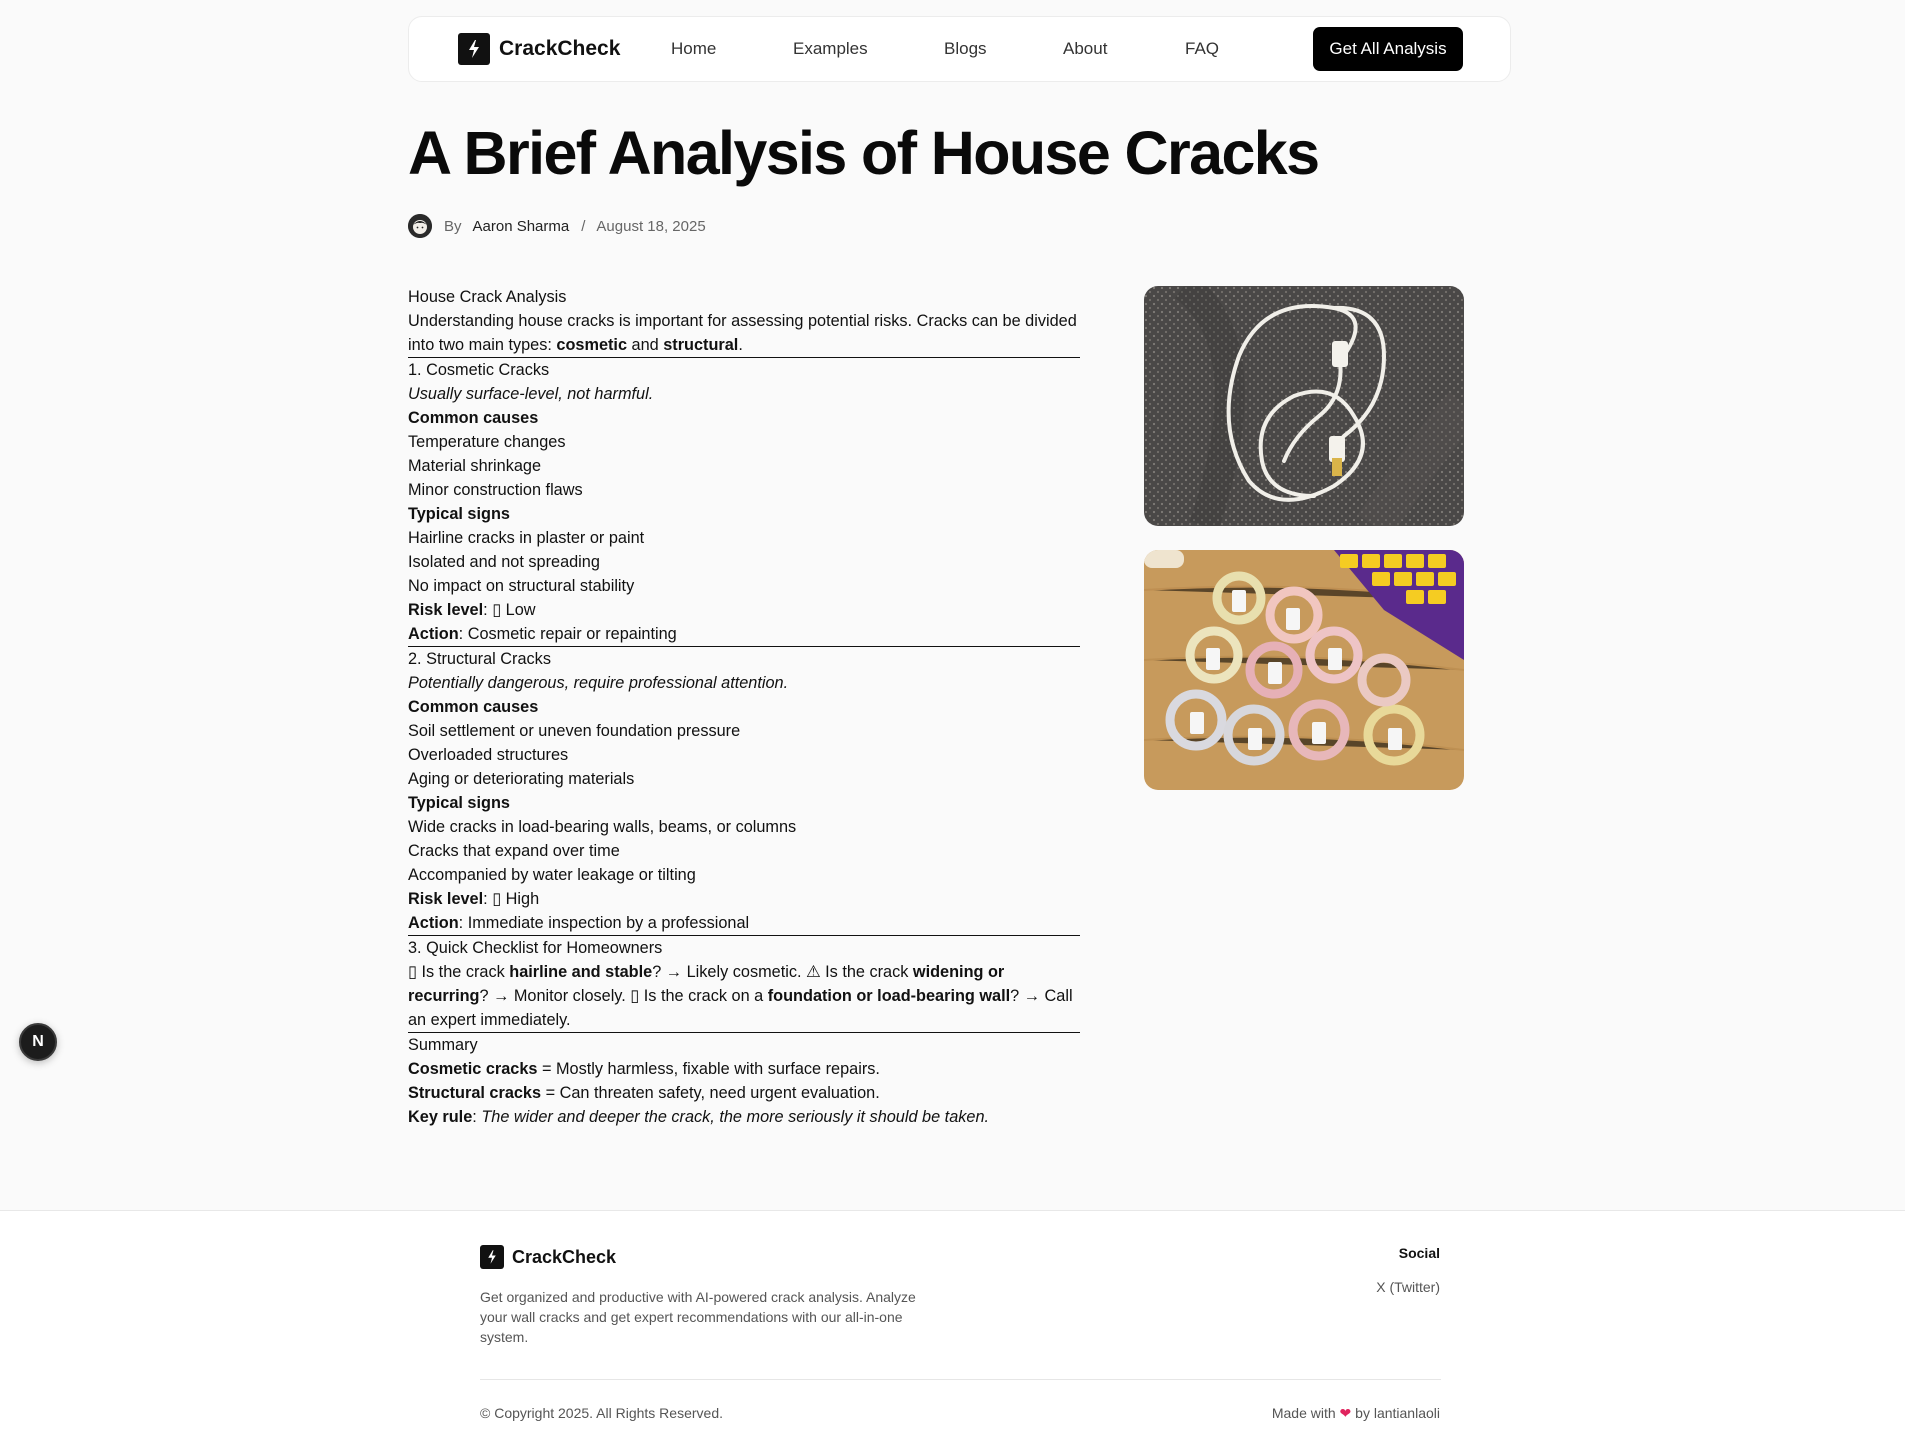 This screenshot has height=1456, width=1905. Describe the element at coordinates (526, 538) in the screenshot. I see `list-item: Hairline cracks in plaster or paint` at that location.